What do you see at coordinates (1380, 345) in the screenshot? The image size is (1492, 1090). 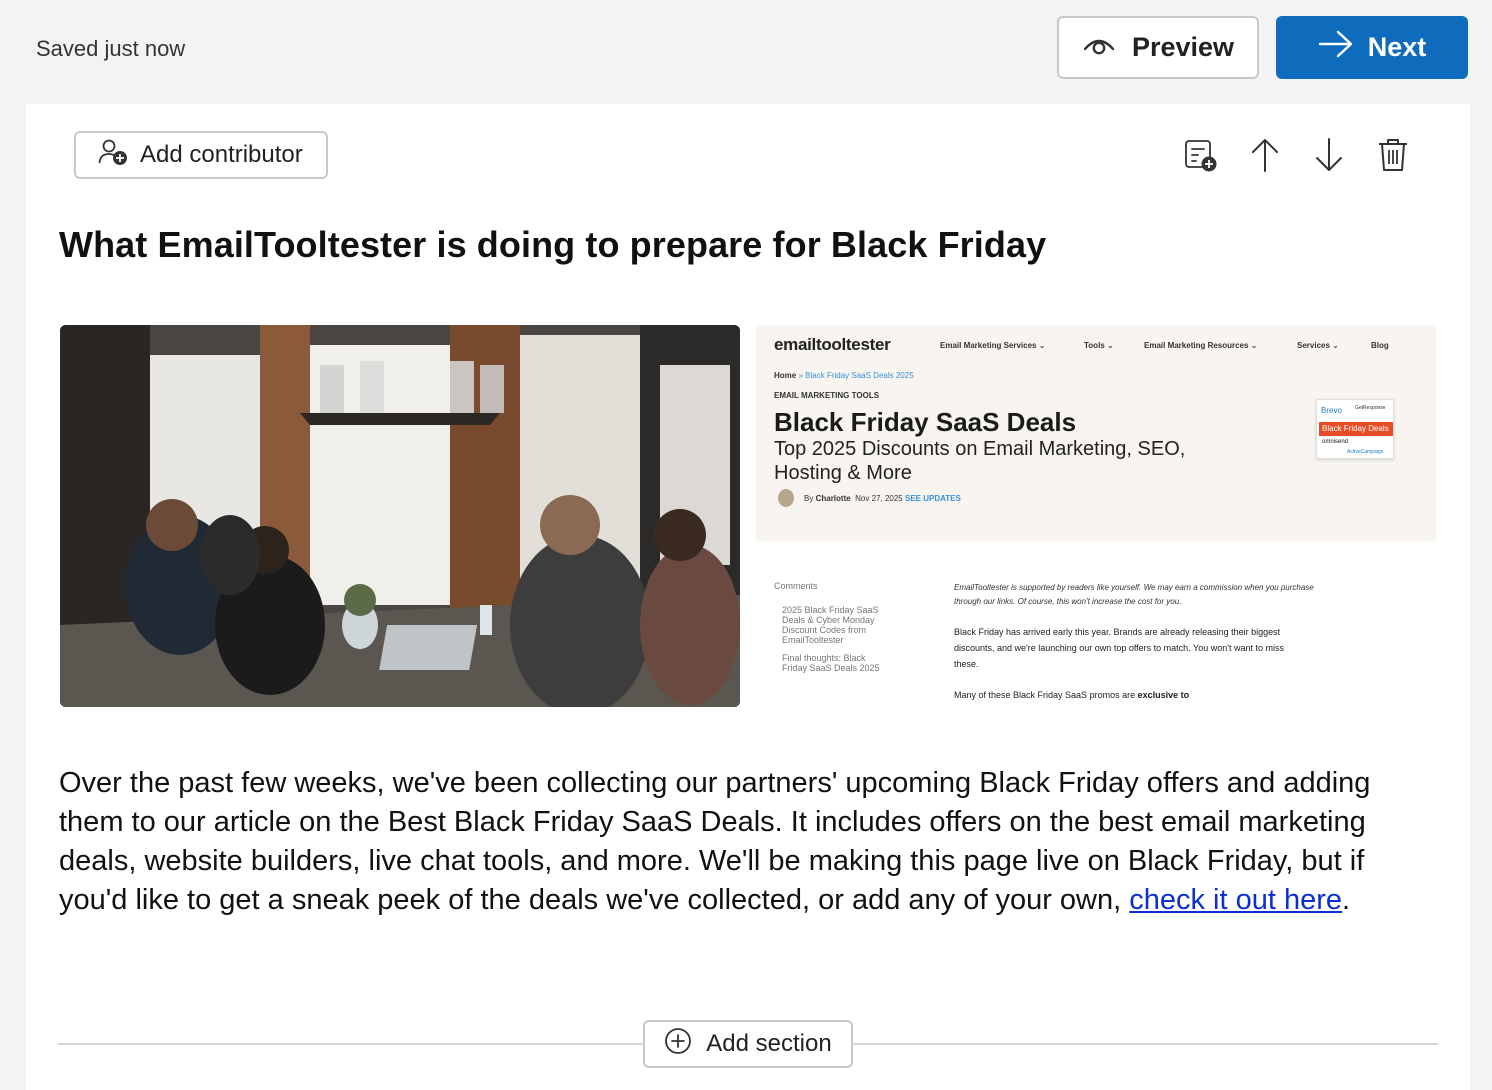 I see `screenshot-nav-item: Blog` at bounding box center [1380, 345].